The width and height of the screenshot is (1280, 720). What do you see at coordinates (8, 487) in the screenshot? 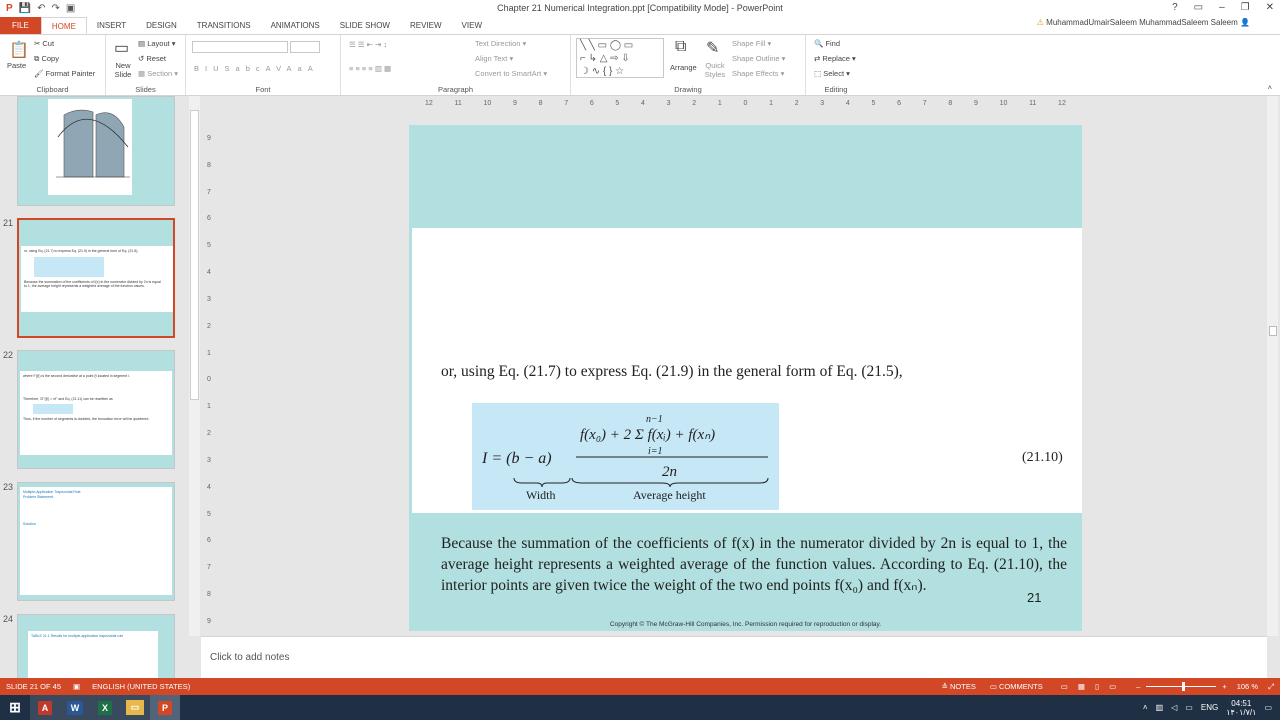
I see `thumbnail-number: 23` at bounding box center [8, 487].